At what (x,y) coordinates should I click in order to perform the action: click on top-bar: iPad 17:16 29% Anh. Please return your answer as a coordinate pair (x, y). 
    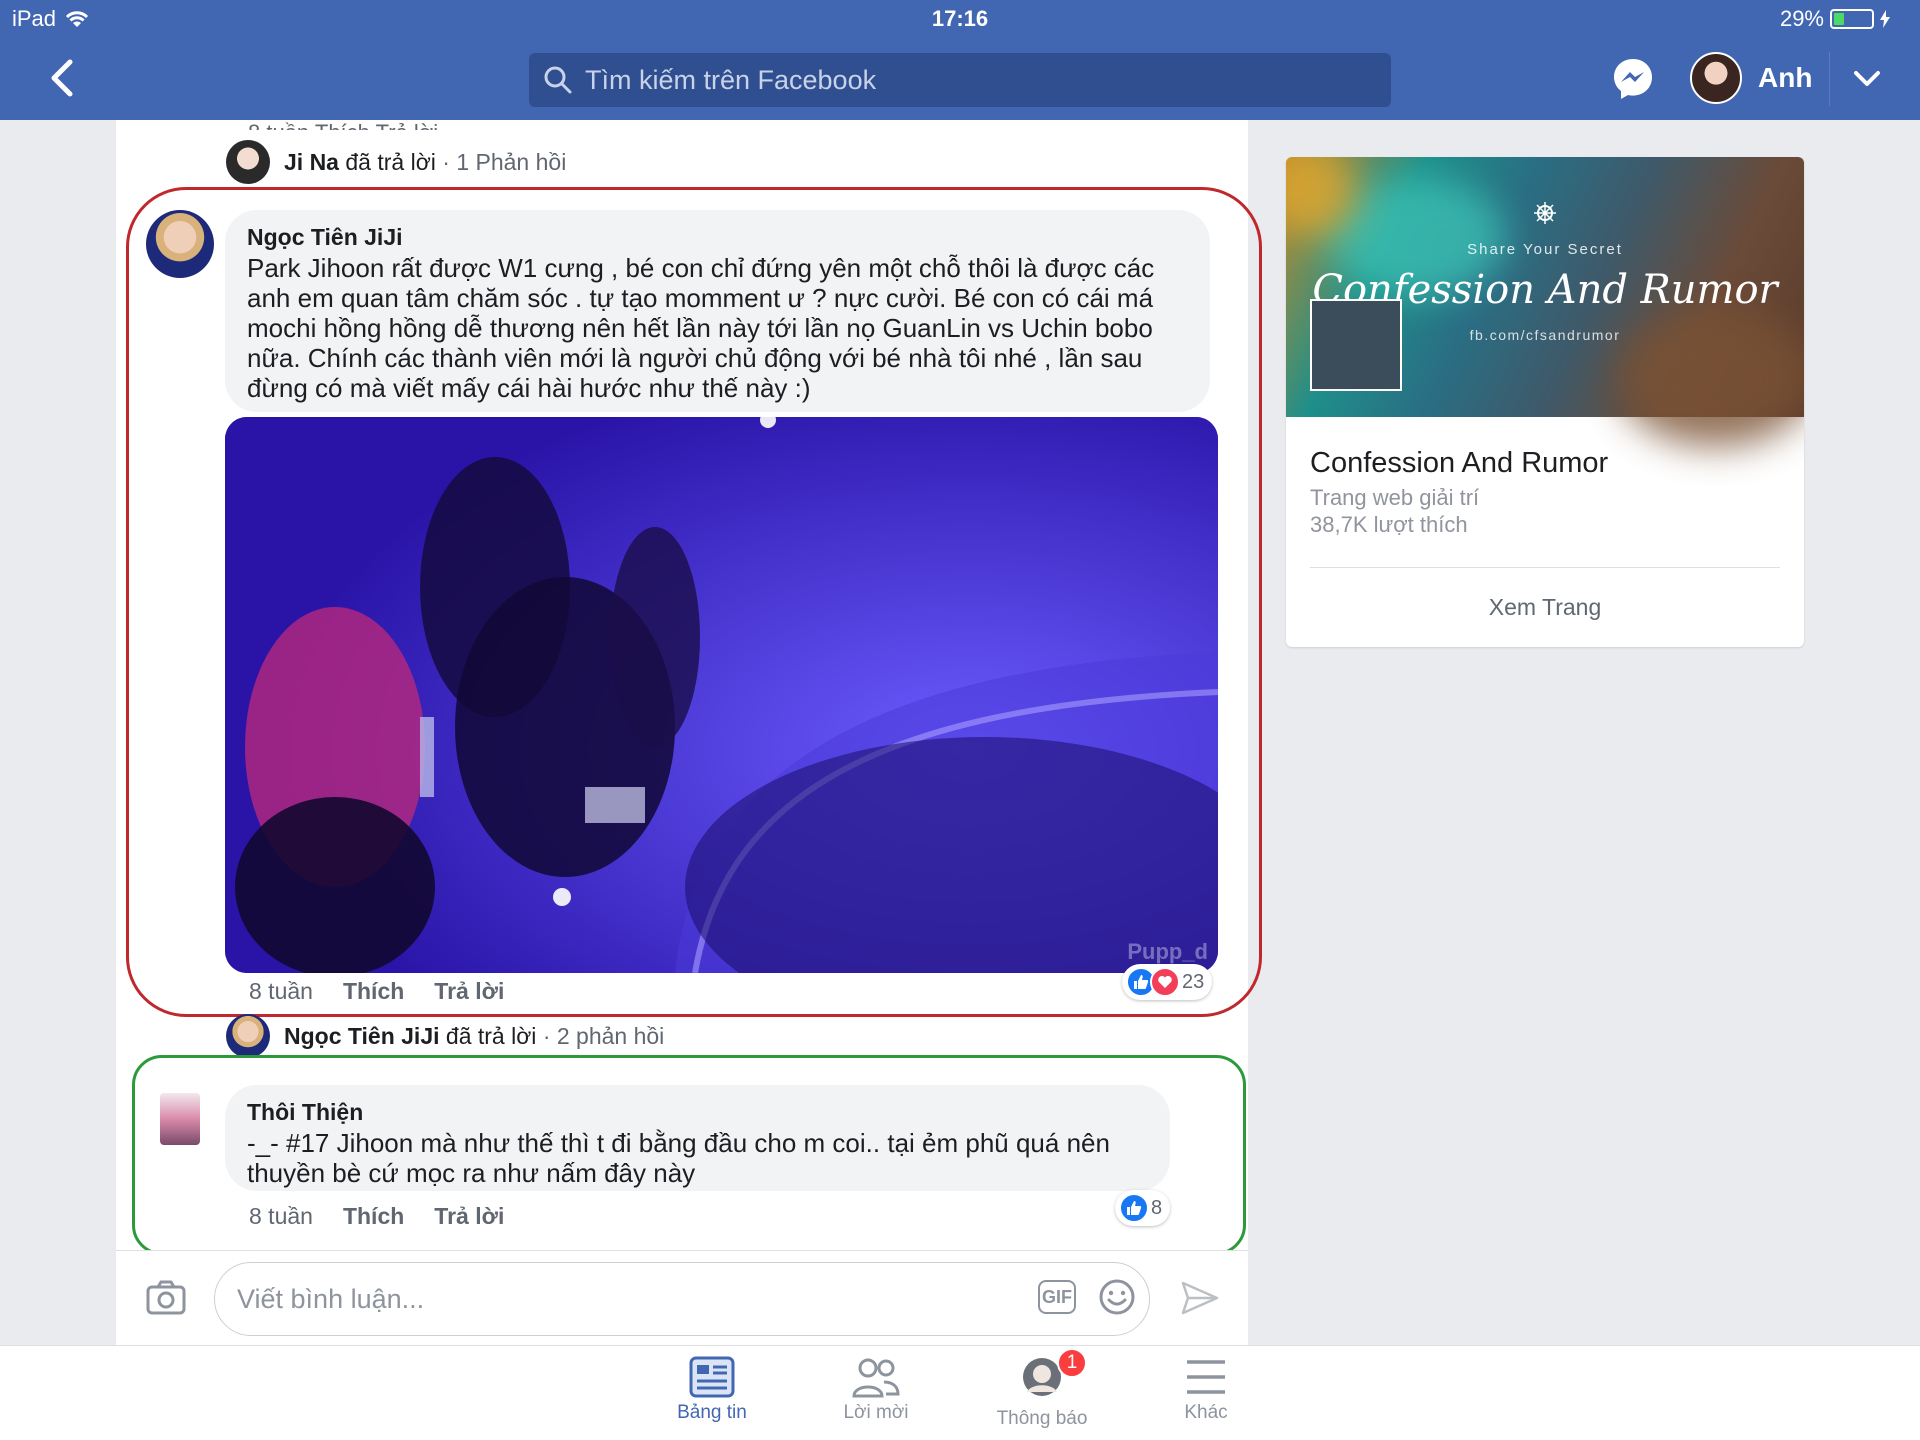
    Looking at the image, I should click on (960, 60).